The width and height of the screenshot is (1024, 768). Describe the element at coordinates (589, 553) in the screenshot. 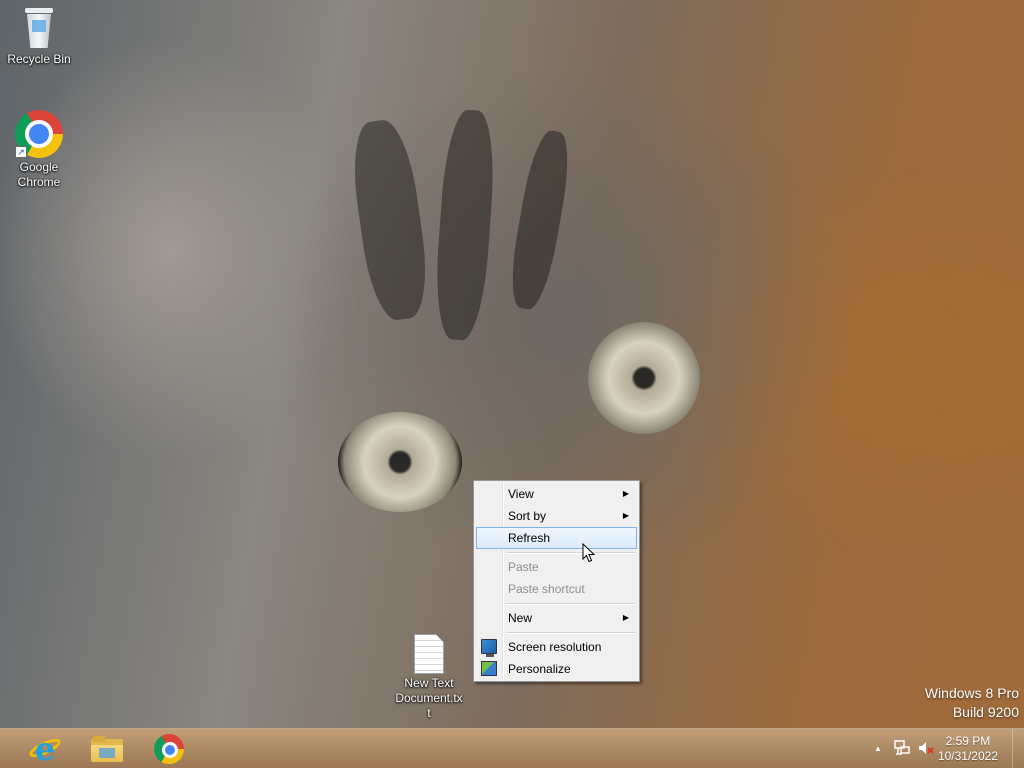

I see `mouse-cursor-icon` at that location.